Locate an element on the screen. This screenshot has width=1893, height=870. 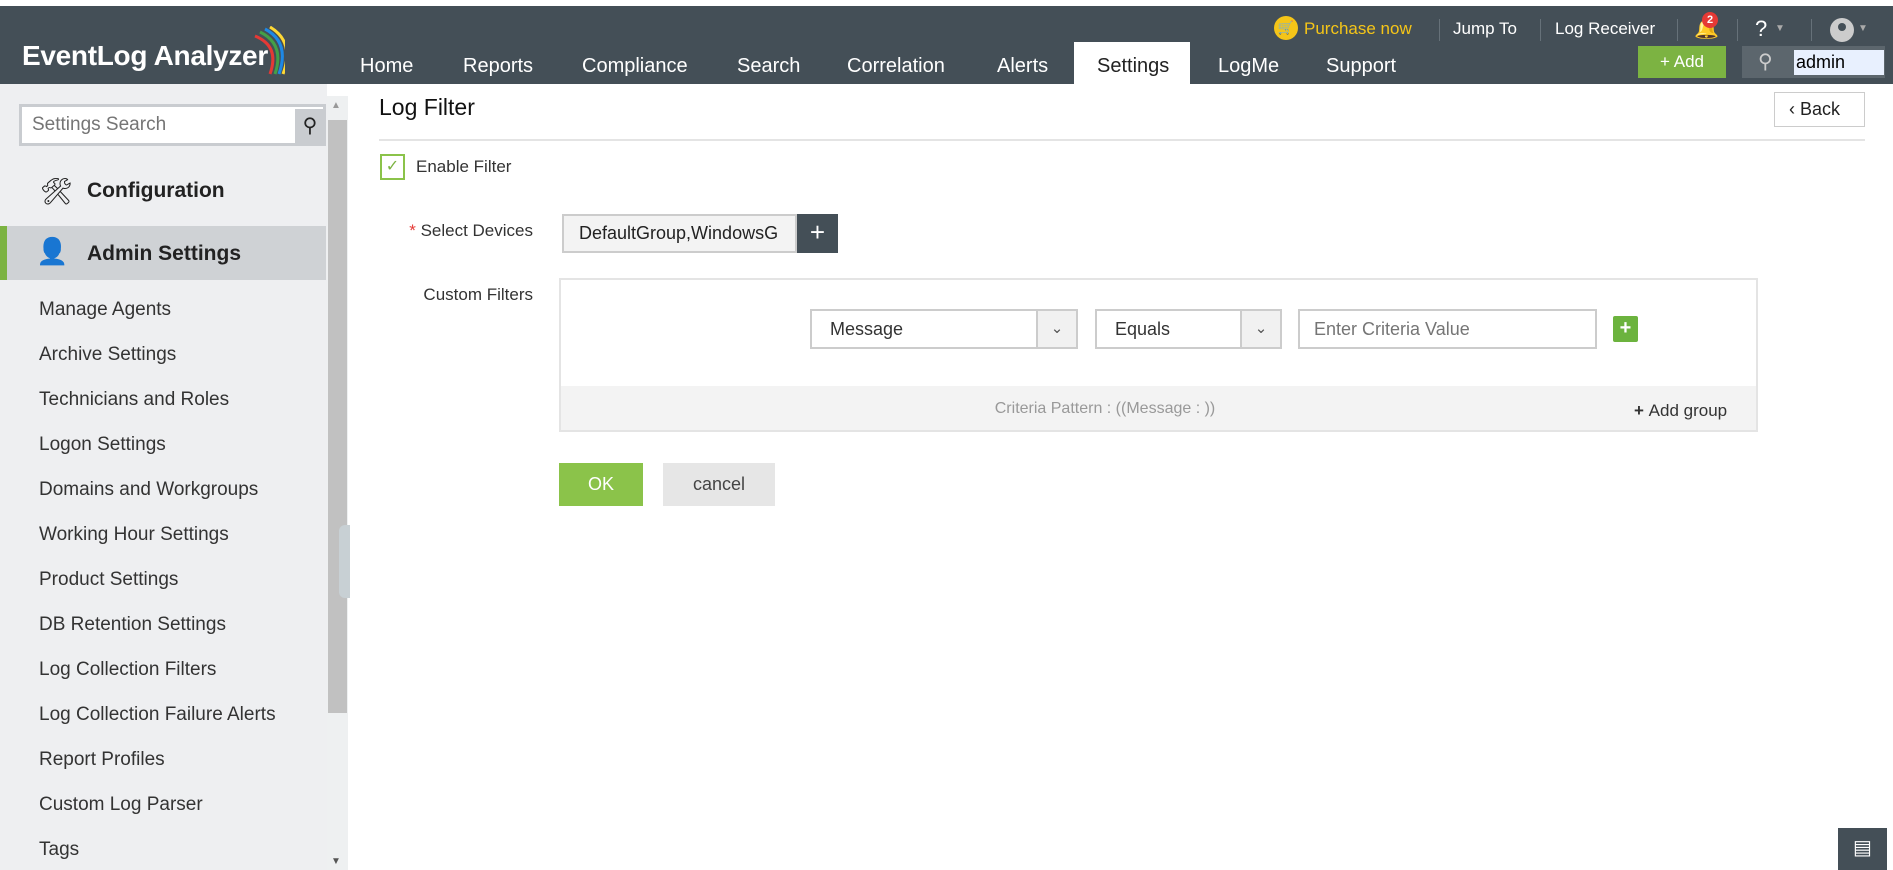
enable-filter-checkbox: ✓ is located at coordinates (392, 167).